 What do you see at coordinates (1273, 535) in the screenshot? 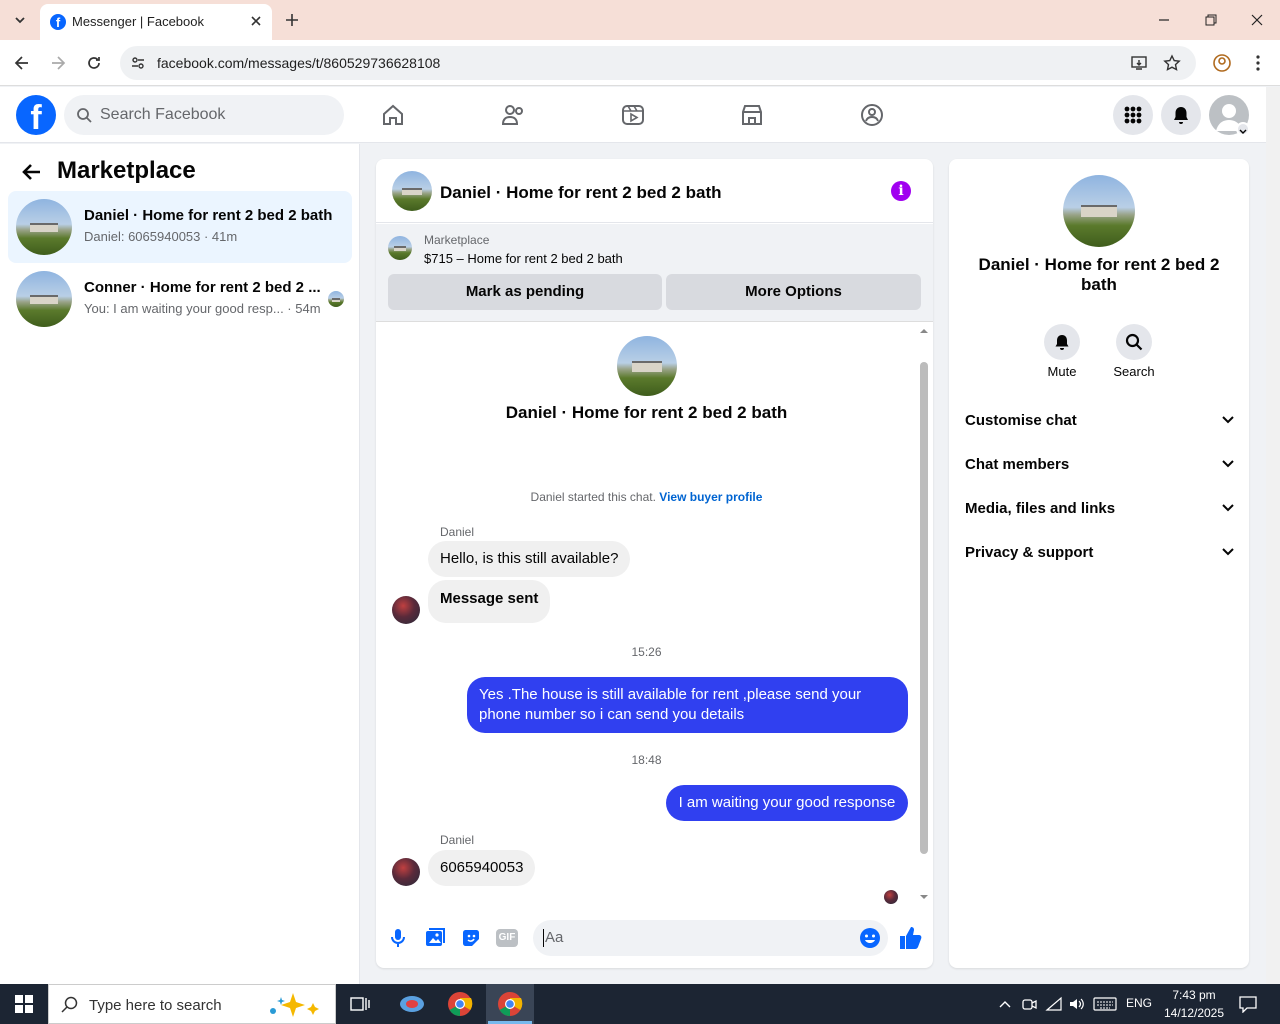
I see `page-scrollbar` at bounding box center [1273, 535].